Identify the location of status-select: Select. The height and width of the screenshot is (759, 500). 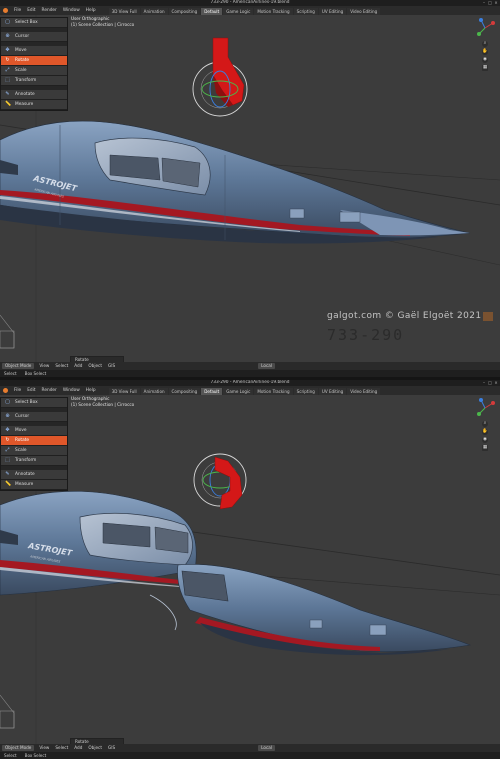
(10, 755).